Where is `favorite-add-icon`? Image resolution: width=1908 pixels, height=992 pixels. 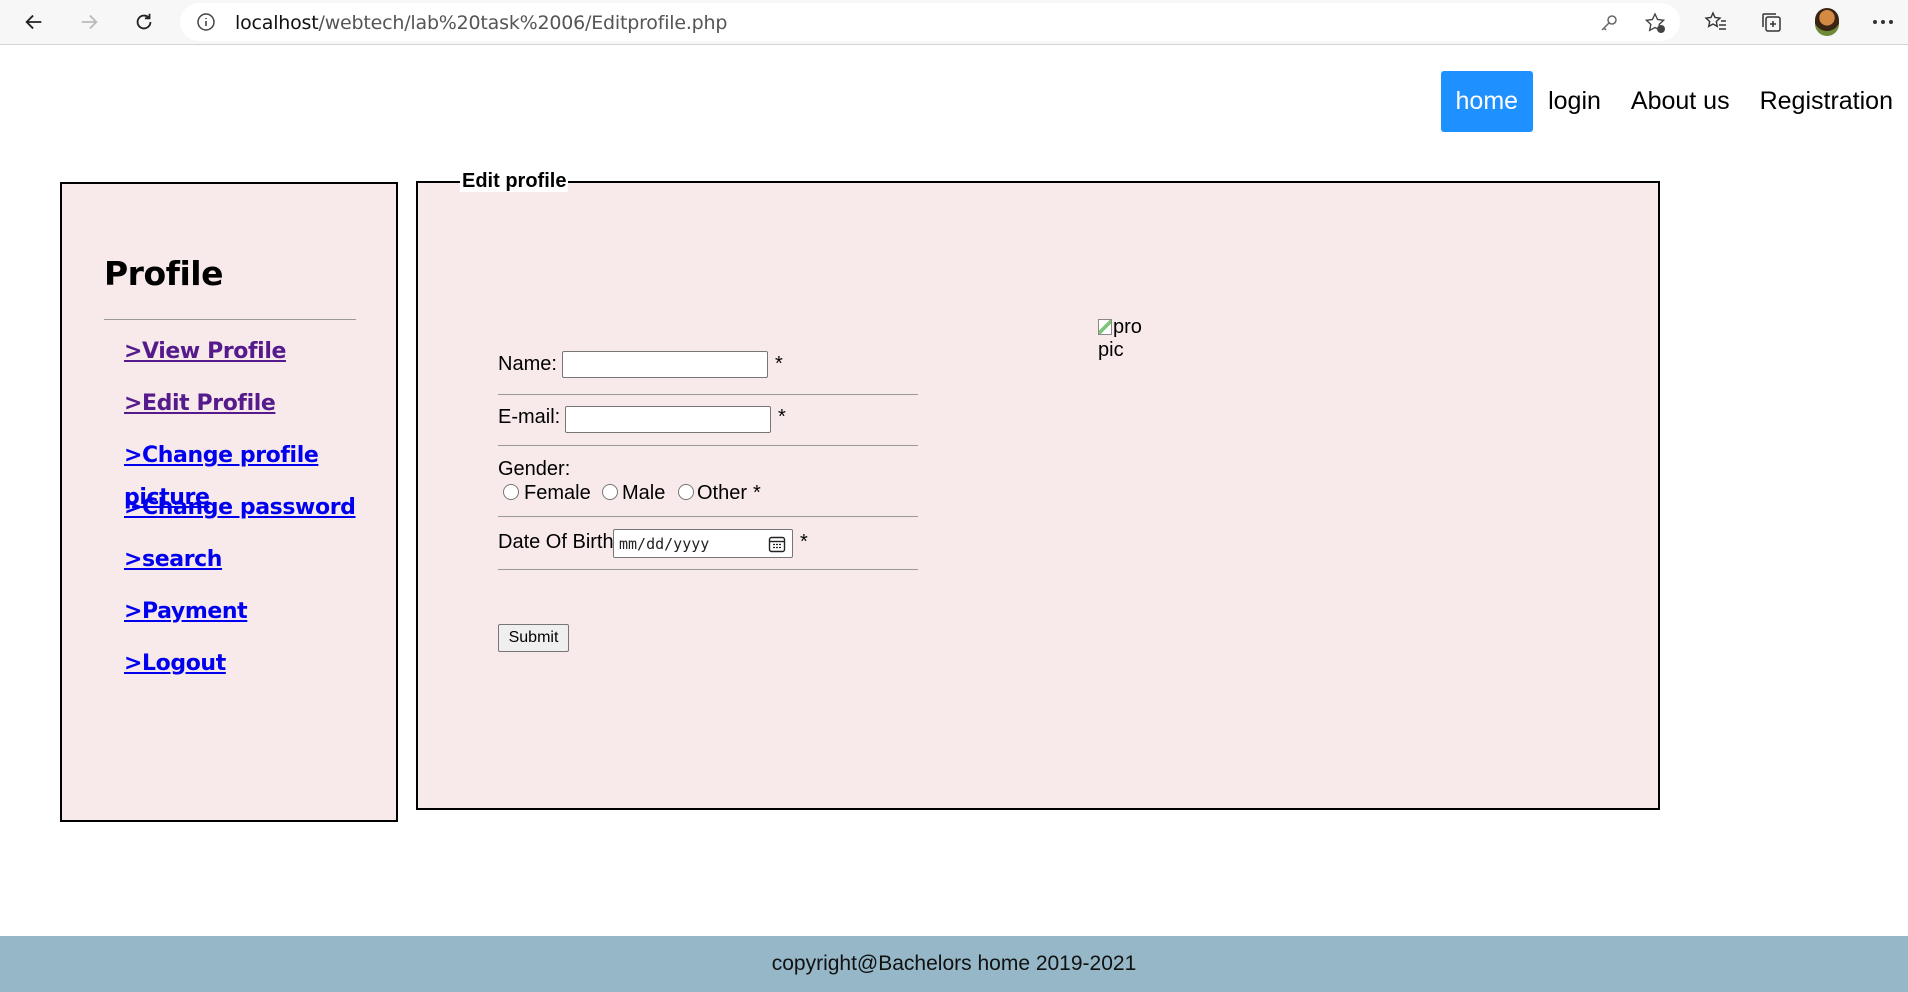
favorite-add-icon is located at coordinates (1655, 23).